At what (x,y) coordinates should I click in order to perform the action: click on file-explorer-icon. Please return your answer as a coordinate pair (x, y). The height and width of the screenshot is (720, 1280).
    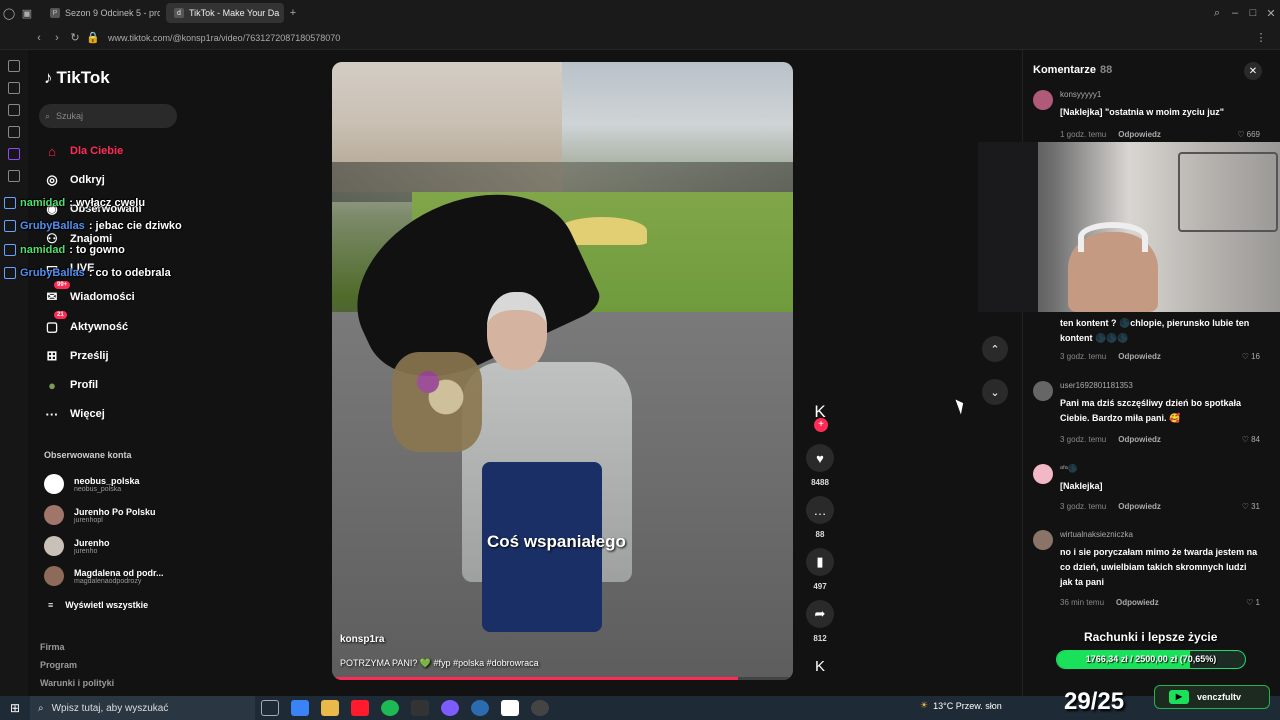
    Looking at the image, I should click on (330, 708).